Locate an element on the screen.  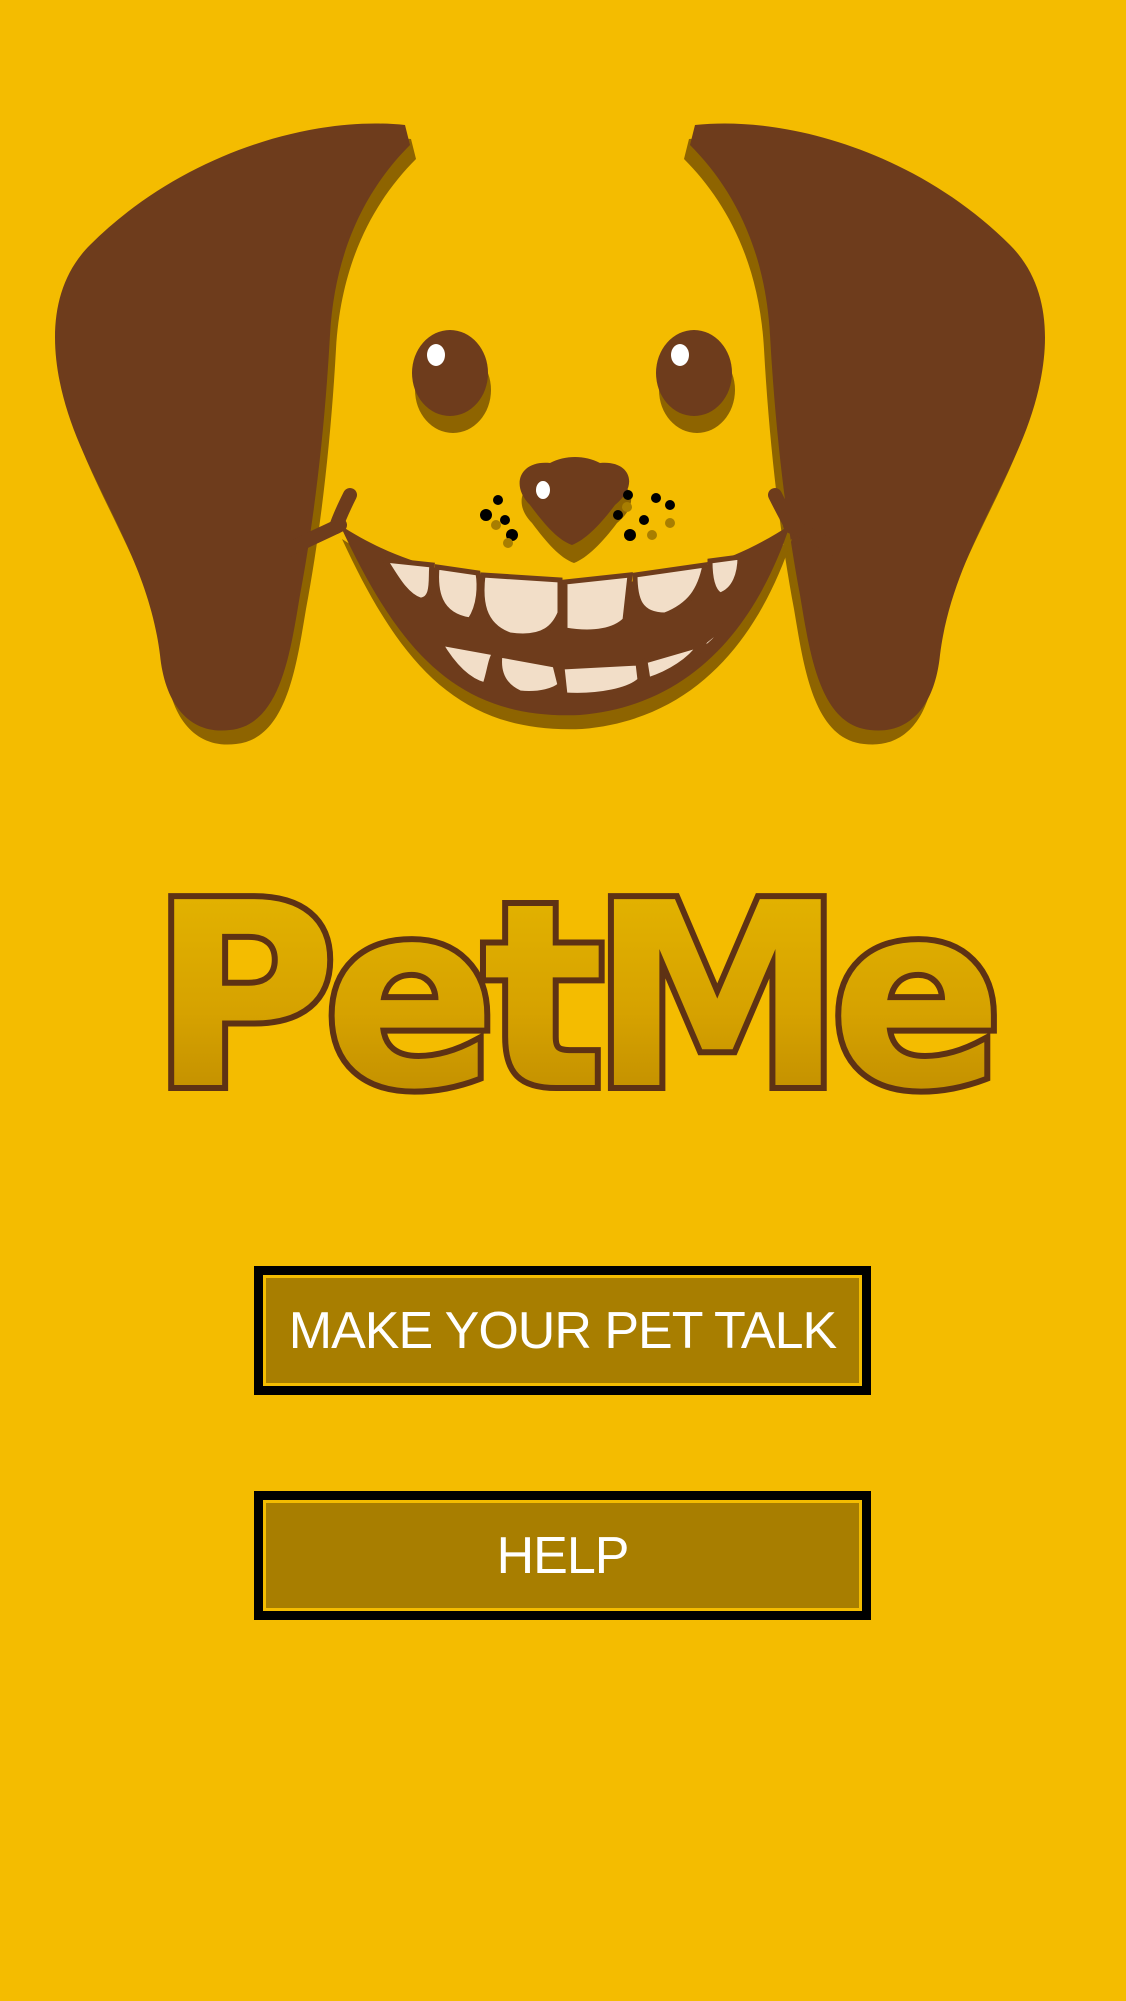
help-button: HELP is located at coordinates (562, 1555).